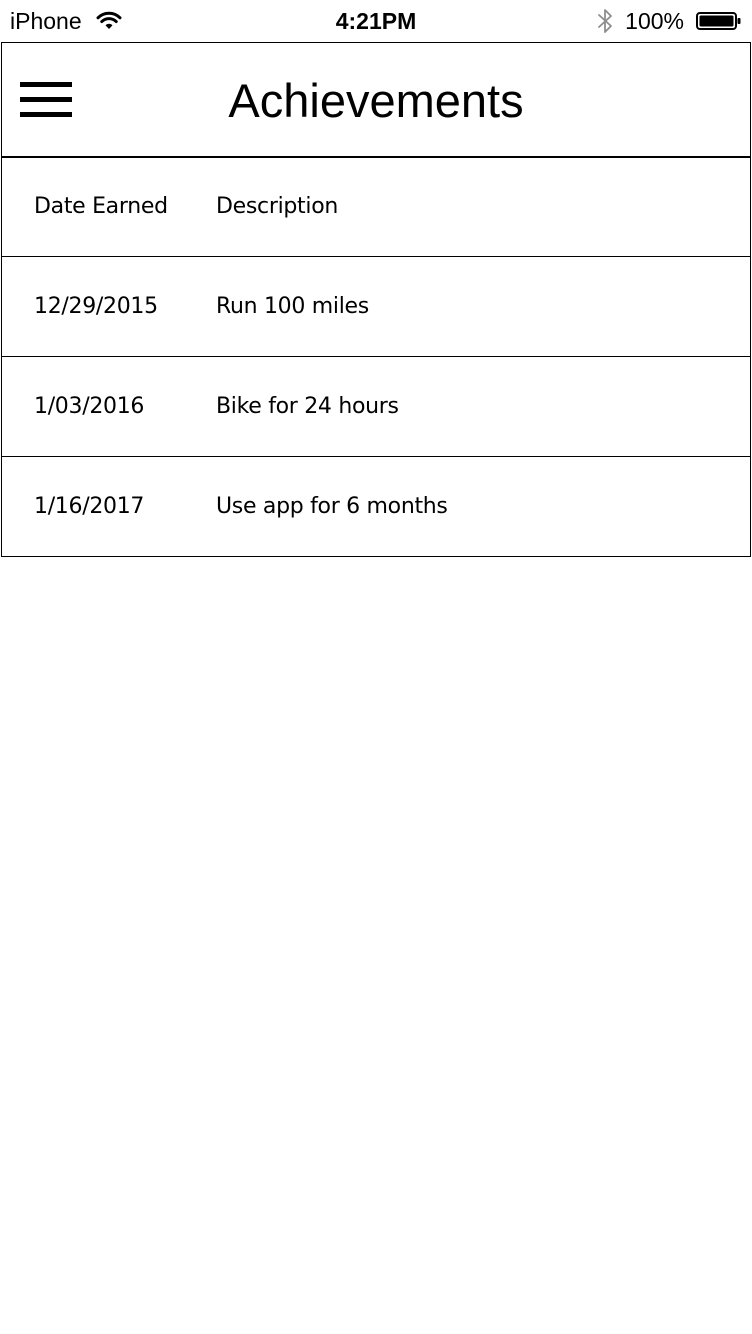 The image size is (752, 1334). Describe the element at coordinates (307, 406) in the screenshot. I see `achievement-description: Bike for 24 hours` at that location.